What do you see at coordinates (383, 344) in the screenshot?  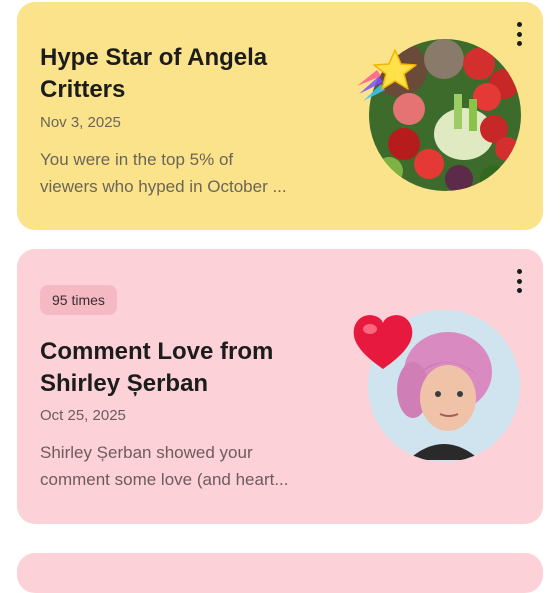 I see `heart-icon` at bounding box center [383, 344].